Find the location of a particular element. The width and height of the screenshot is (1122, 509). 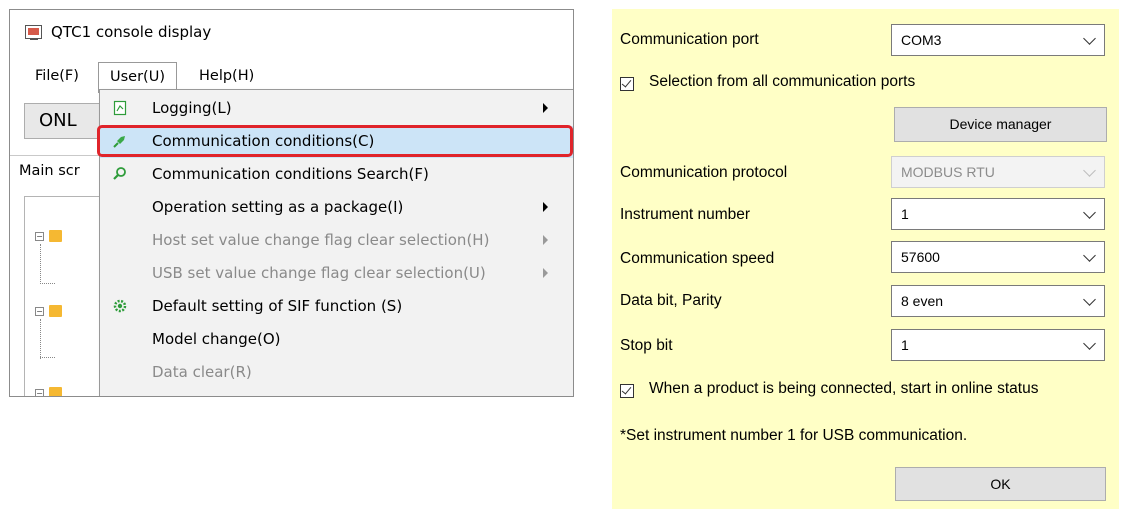

instrument-select: 1 is located at coordinates (998, 214).